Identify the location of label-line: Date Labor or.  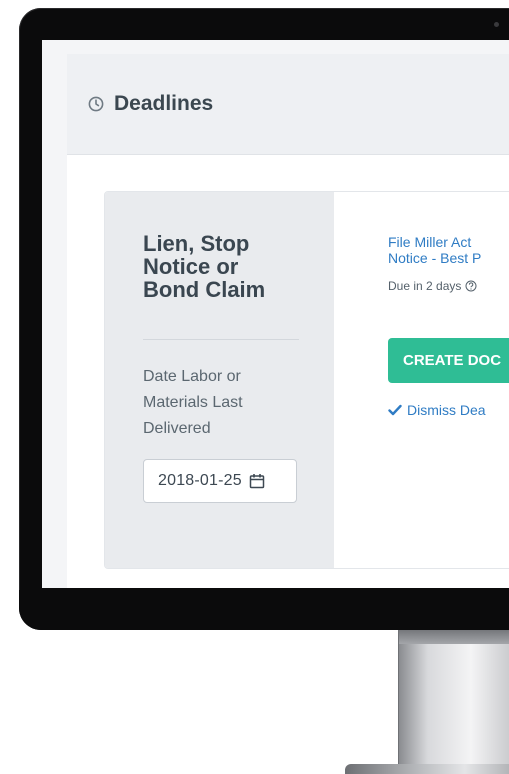
(192, 376).